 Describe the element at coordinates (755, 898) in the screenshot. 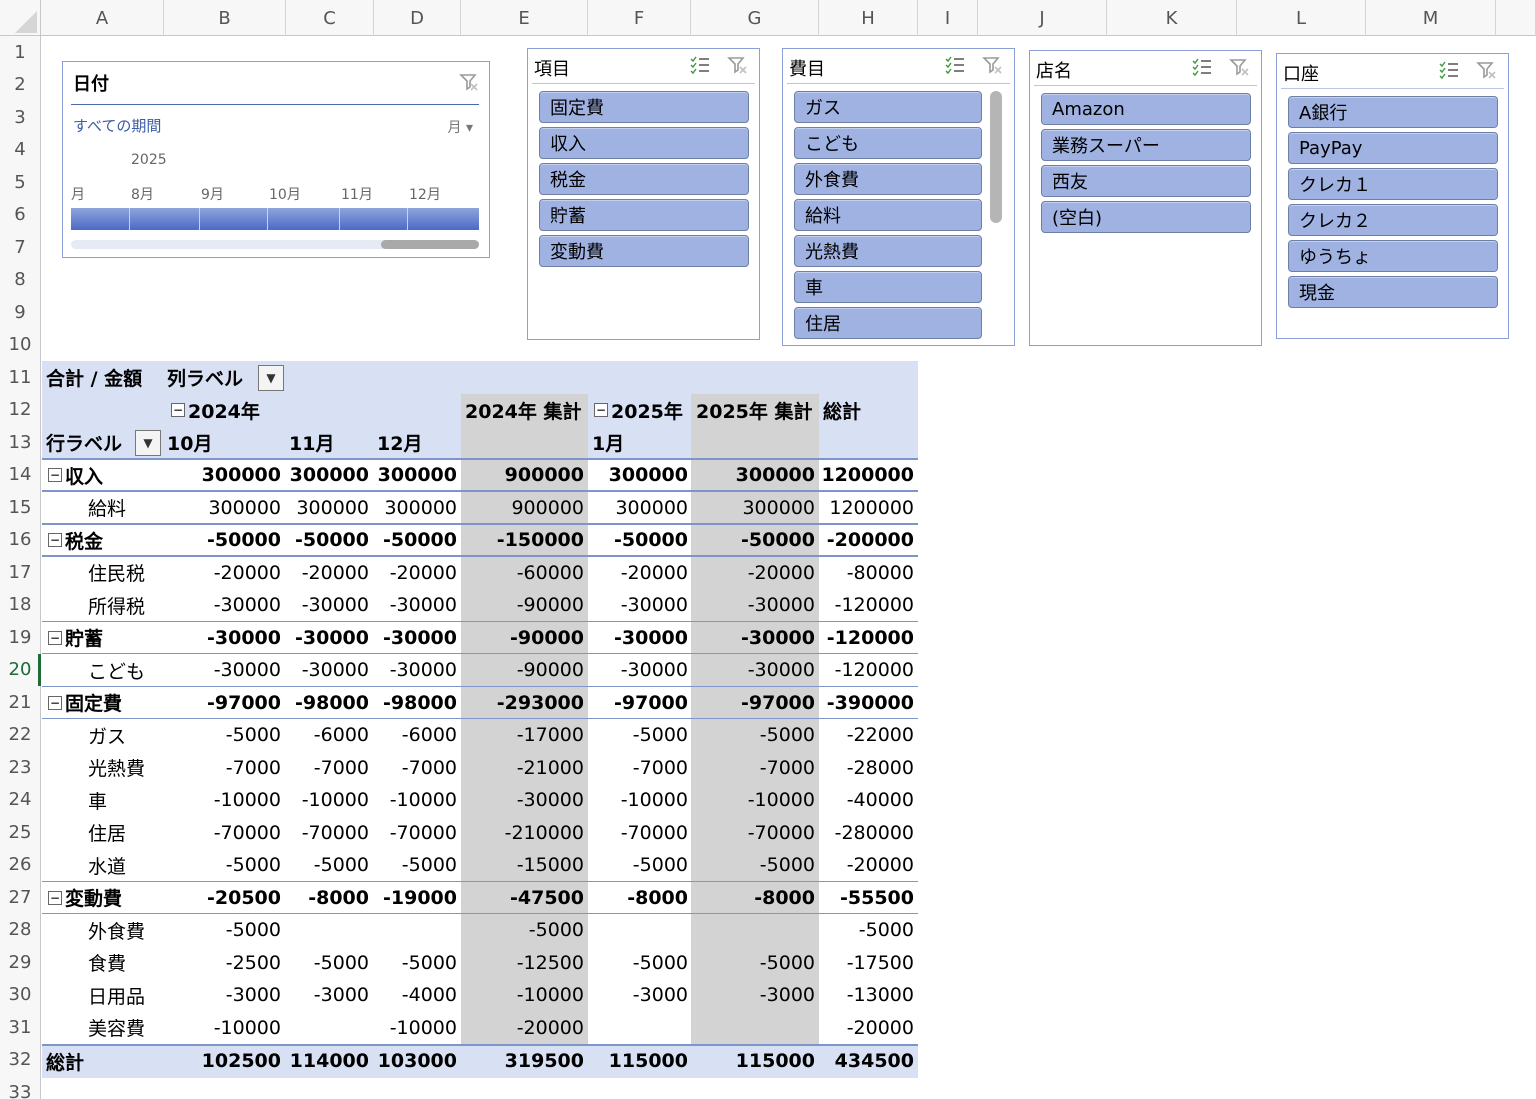

I see `pivot-value-cell: -8000` at that location.